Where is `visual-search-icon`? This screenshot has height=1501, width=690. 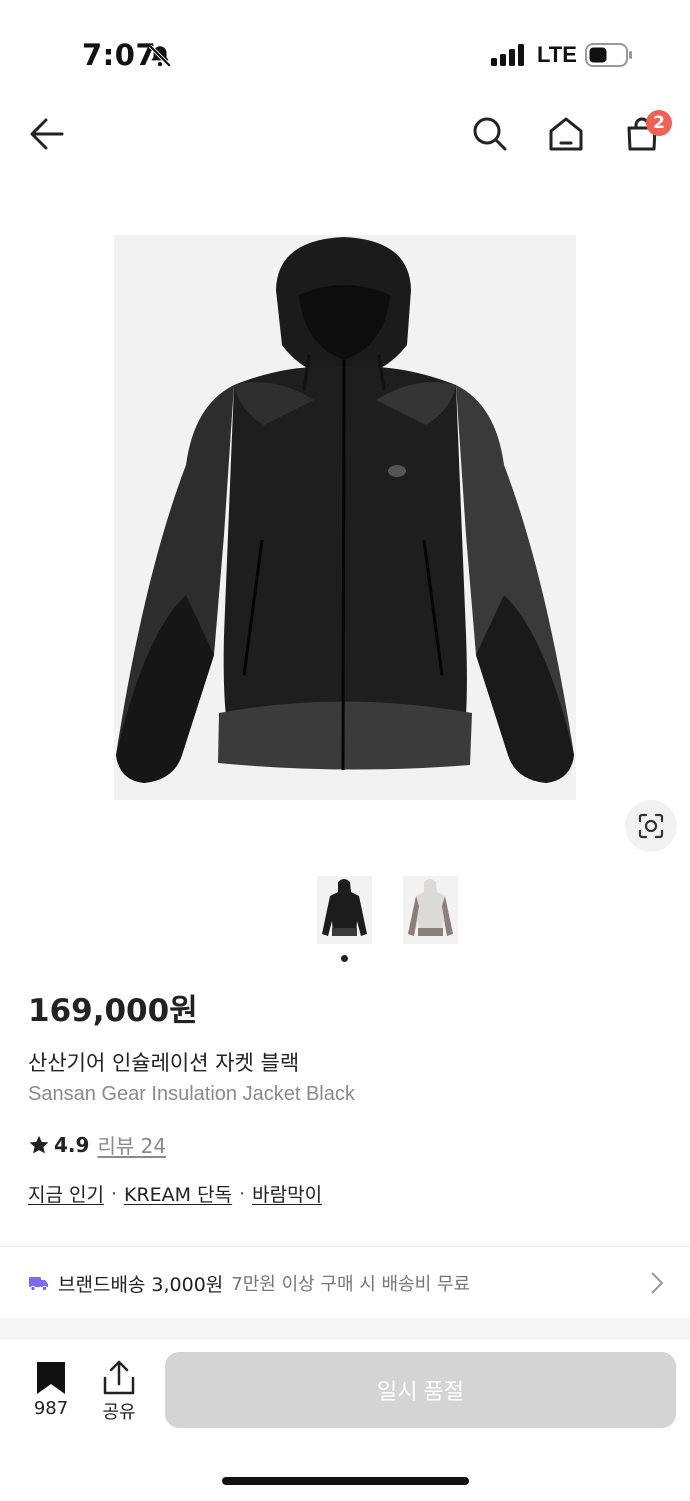 visual-search-icon is located at coordinates (651, 826).